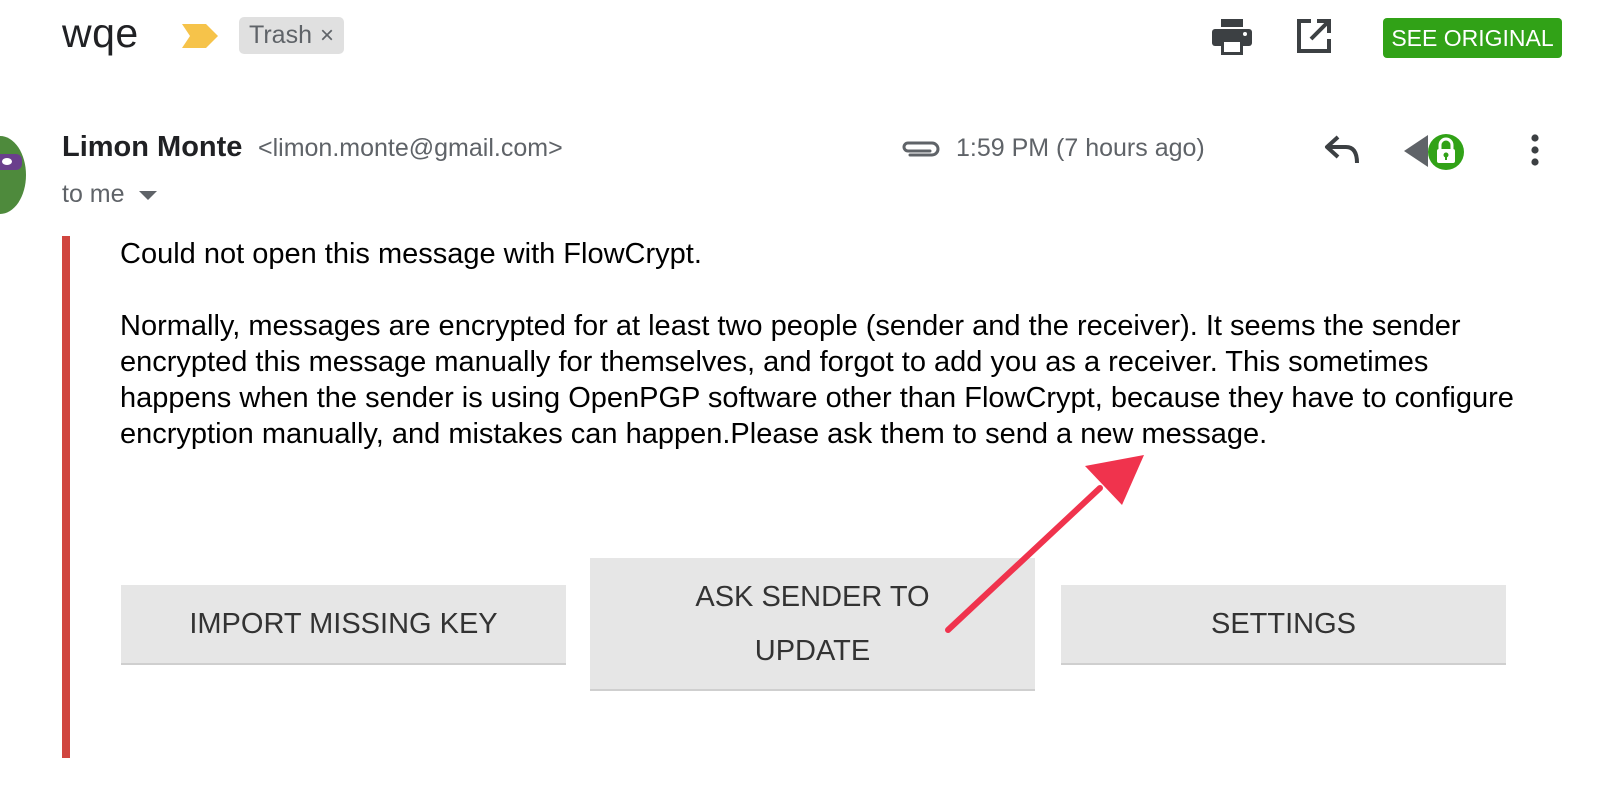 This screenshot has height=804, width=1608. Describe the element at coordinates (1437, 153) in the screenshot. I see `secure-reply-lock-icon` at that location.